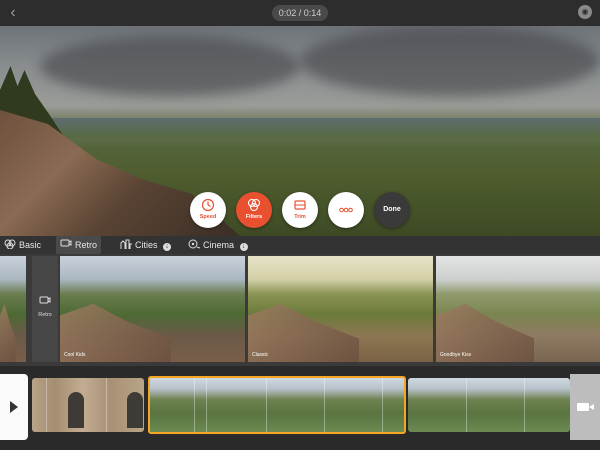 Image resolution: width=600 pixels, height=450 pixels. What do you see at coordinates (254, 205) in the screenshot?
I see `filters-icon` at bounding box center [254, 205].